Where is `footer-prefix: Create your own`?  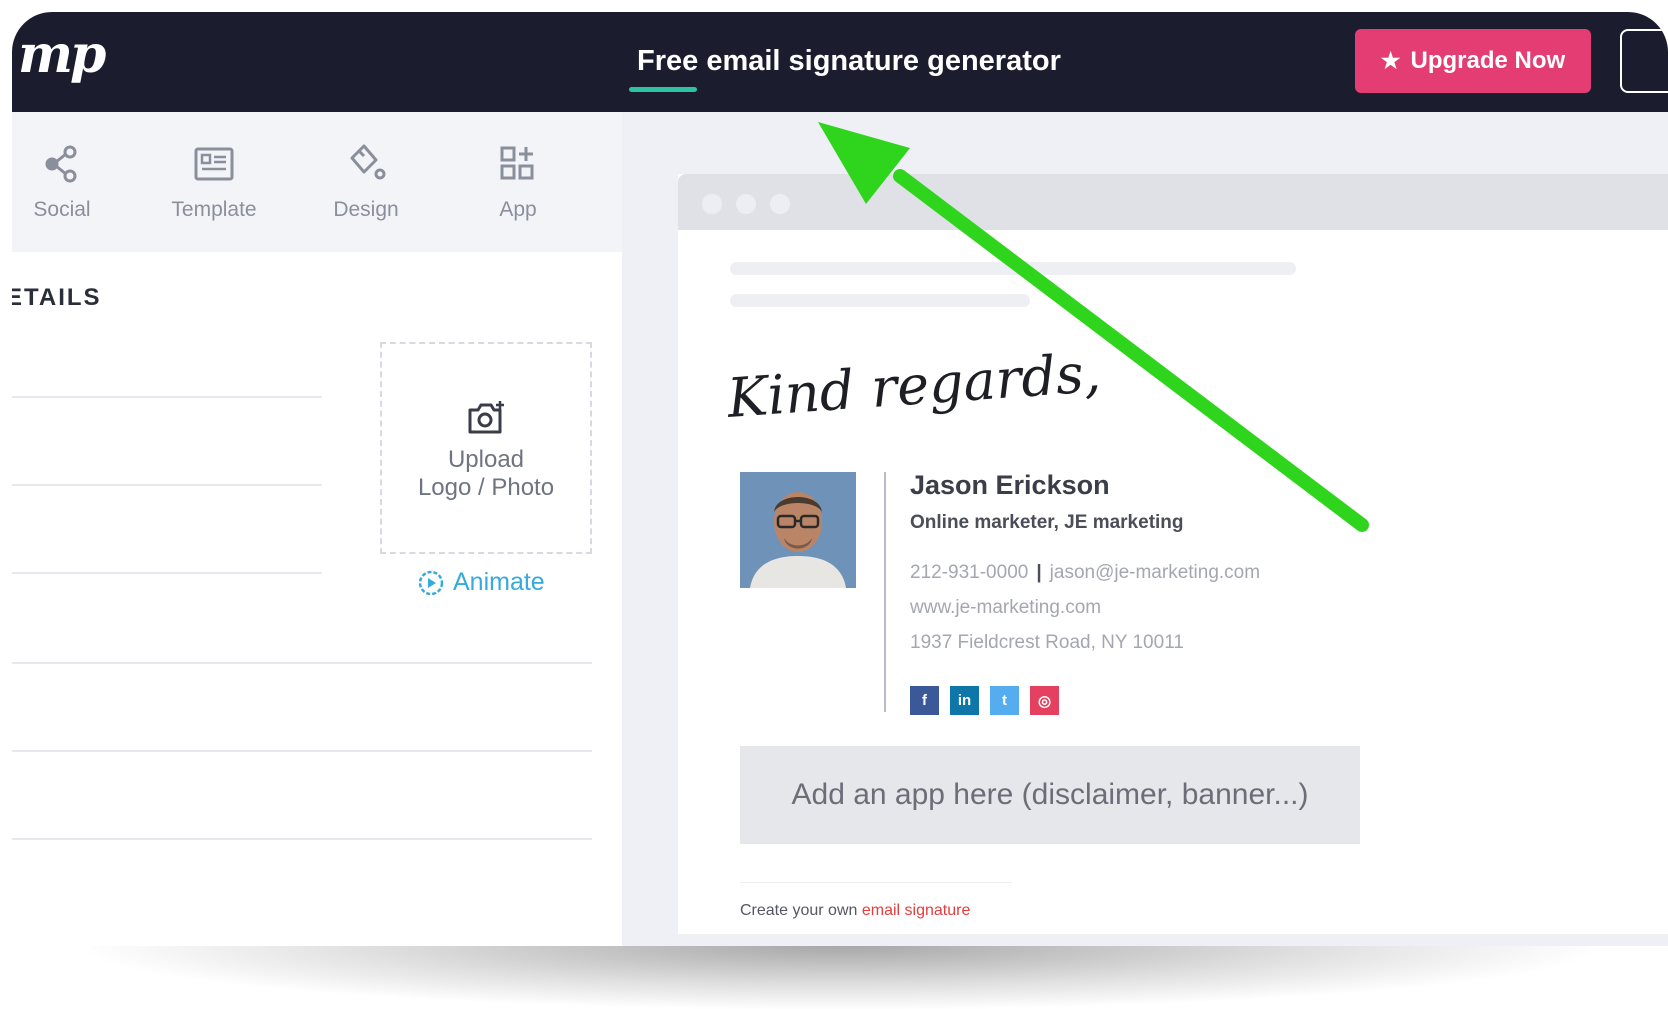
footer-prefix: Create your own is located at coordinates (801, 910).